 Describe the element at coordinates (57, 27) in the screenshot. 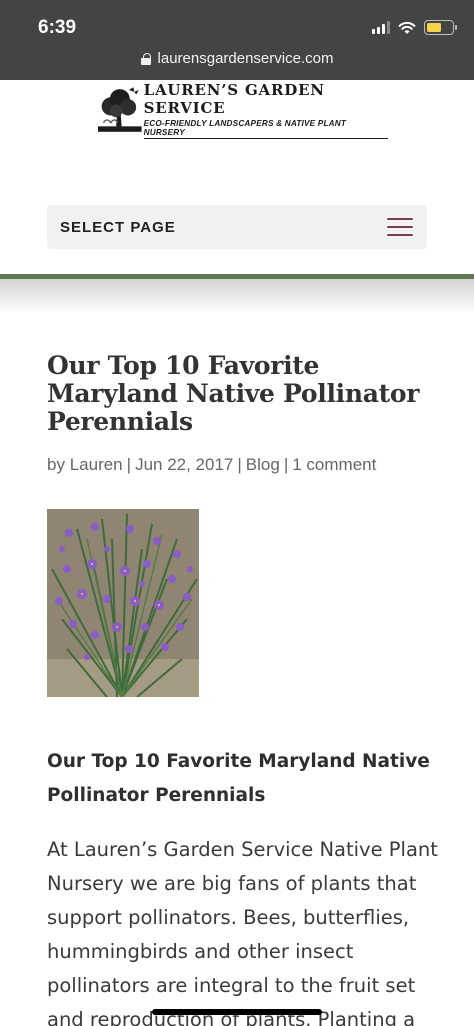

I see `status-time: 6:39` at that location.